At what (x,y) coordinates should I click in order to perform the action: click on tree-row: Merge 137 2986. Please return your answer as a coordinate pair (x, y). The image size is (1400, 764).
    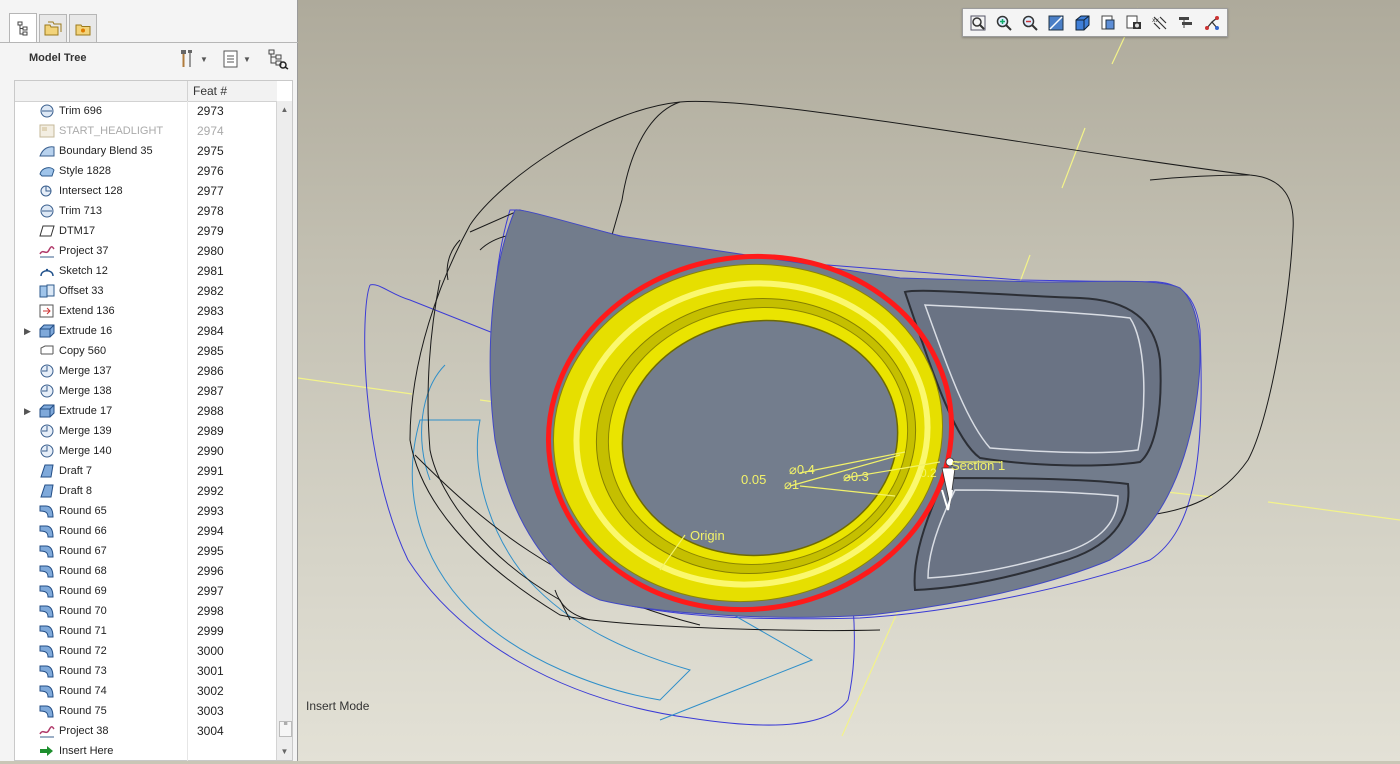
    Looking at the image, I should click on (146, 371).